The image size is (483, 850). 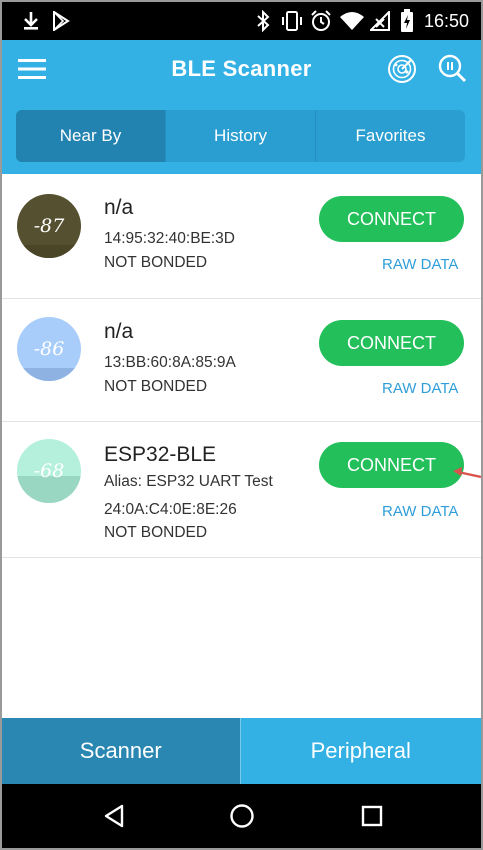 I want to click on tab-favorites: Favorites, so click(x=390, y=136).